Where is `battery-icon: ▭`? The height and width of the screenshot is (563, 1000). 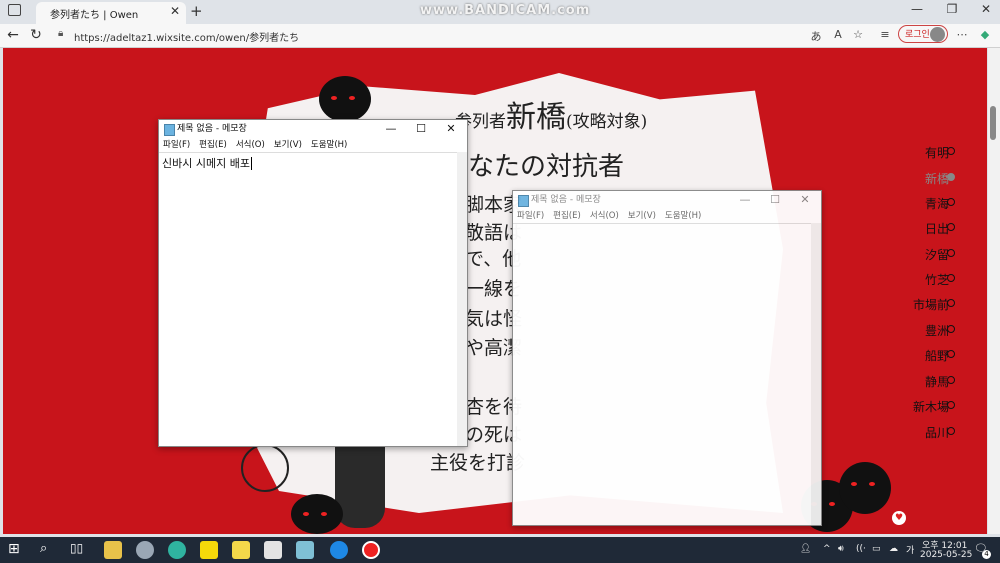 battery-icon: ▭ is located at coordinates (876, 549).